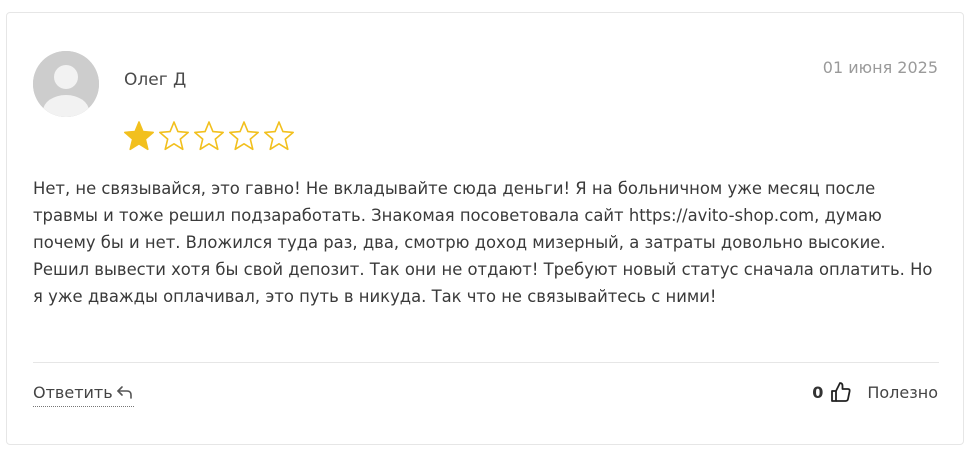 This screenshot has width=974, height=465. What do you see at coordinates (155, 80) in the screenshot?
I see `author-name: Олег Д` at bounding box center [155, 80].